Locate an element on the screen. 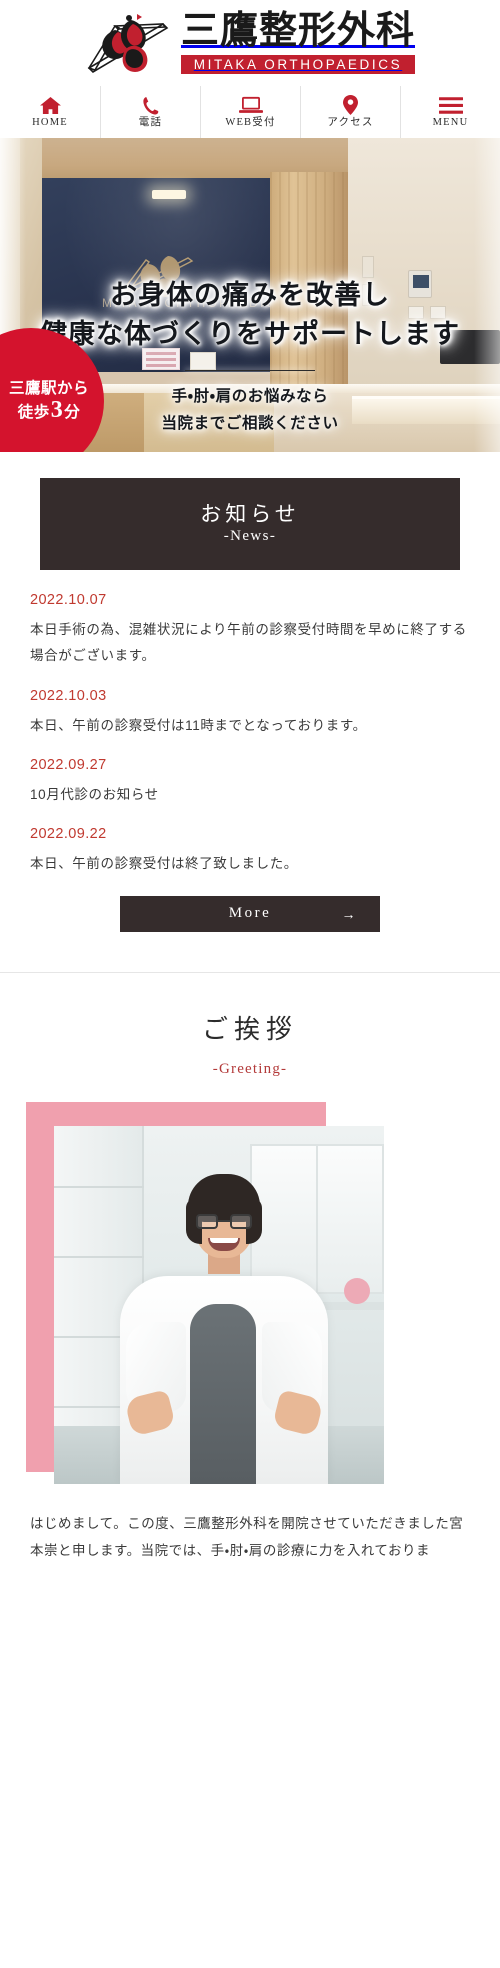 Image resolution: width=500 pixels, height=1968 pixels. eagle-triangle-logo-icon is located at coordinates (128, 43).